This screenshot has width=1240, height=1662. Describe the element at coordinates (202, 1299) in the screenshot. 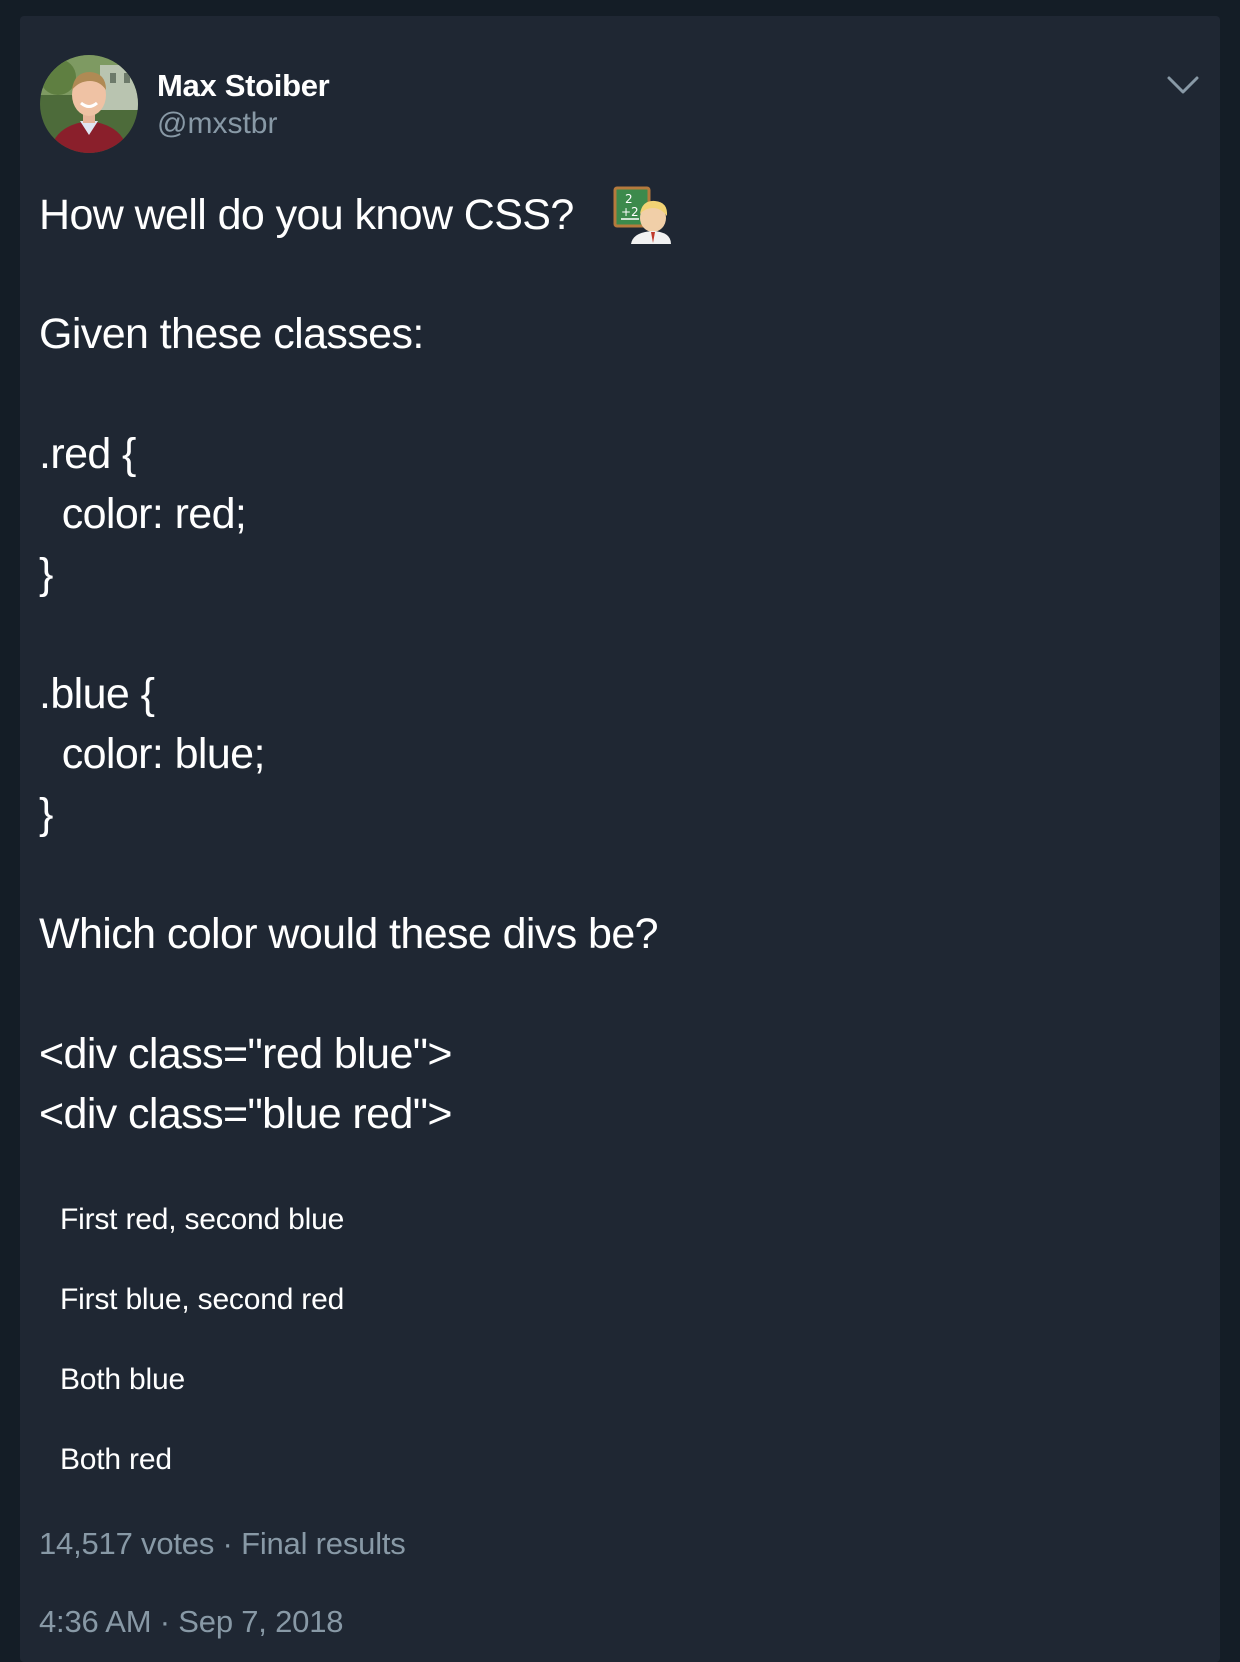

I see `poll-option-label: First blue, second red` at that location.